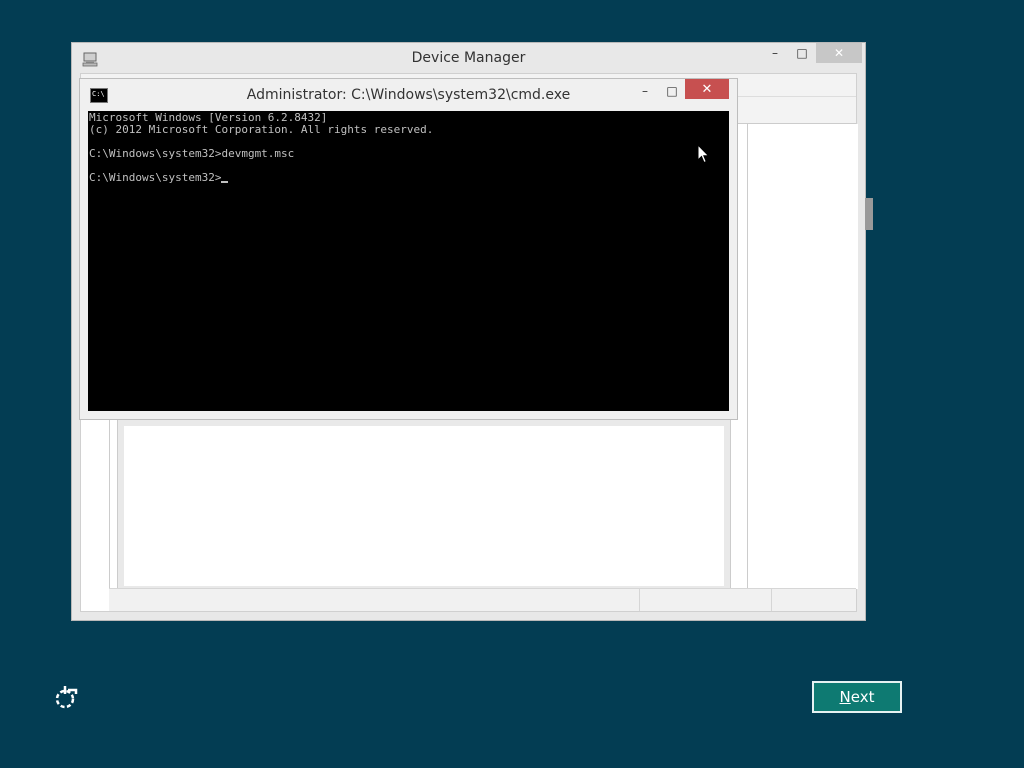 This screenshot has height=768, width=1024. Describe the element at coordinates (225, 182) in the screenshot. I see `text-cursor` at that location.